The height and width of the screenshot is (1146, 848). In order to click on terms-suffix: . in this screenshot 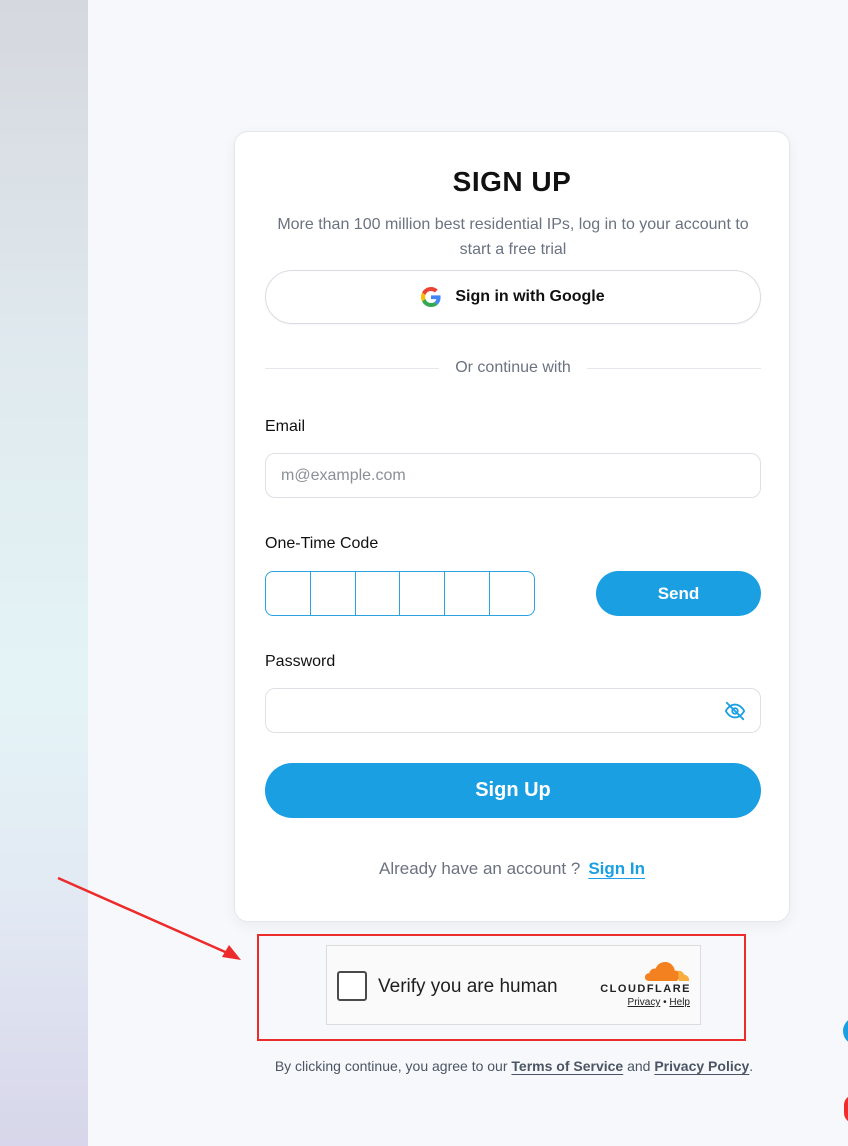, I will do `click(751, 1066)`.